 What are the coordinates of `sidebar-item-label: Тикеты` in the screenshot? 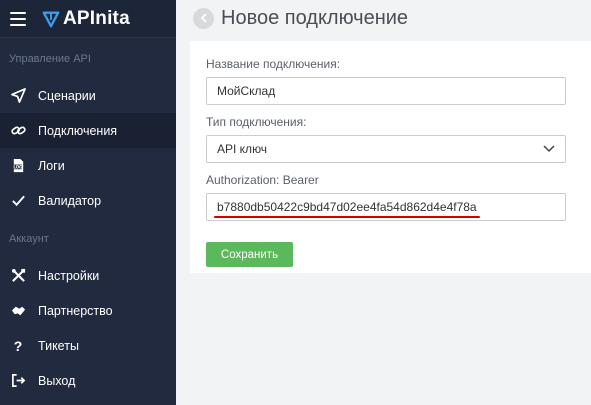 It's located at (58, 345).